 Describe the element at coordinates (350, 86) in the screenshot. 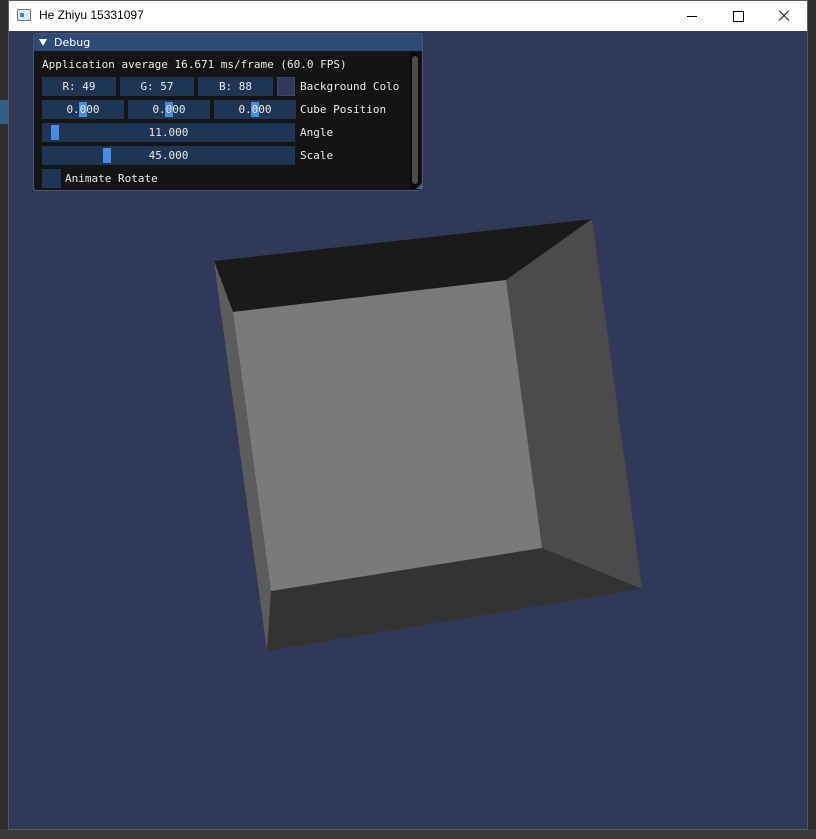

I see `background-color-label: Background Colo` at that location.